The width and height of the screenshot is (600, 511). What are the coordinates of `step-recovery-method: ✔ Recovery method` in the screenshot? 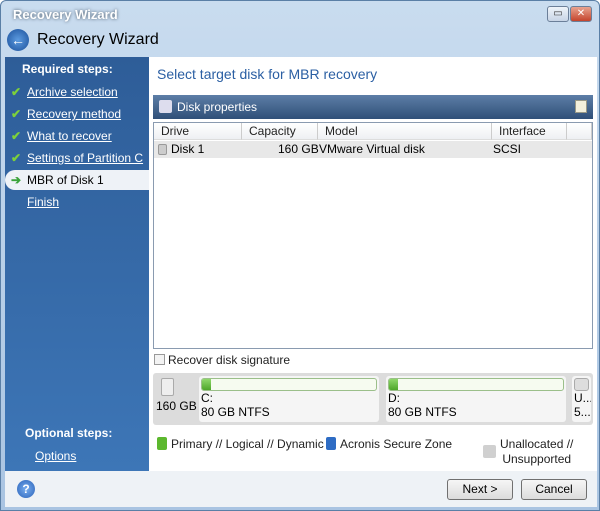 It's located at (77, 114).